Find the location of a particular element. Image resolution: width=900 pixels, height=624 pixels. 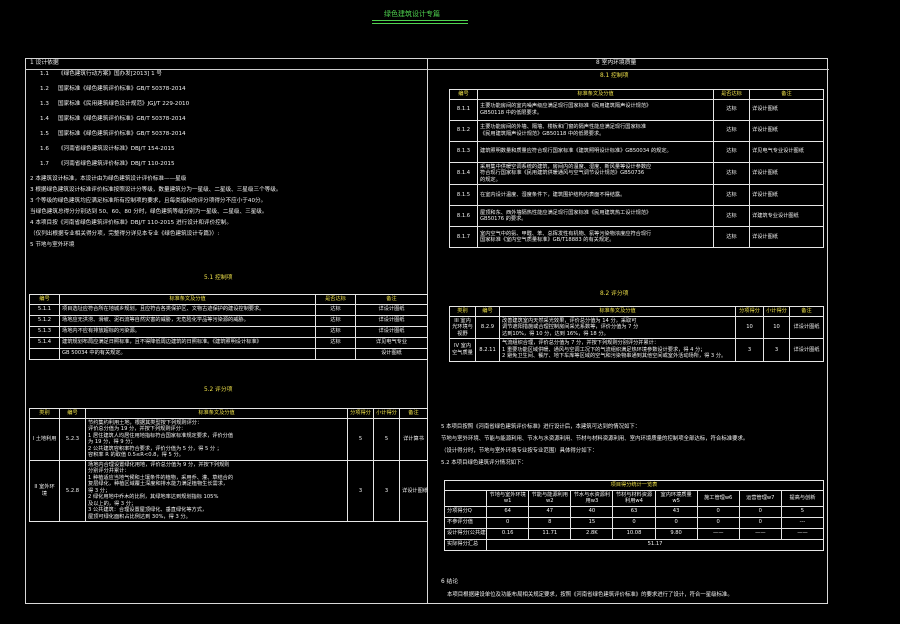

score-cell: 63 is located at coordinates (634, 511).